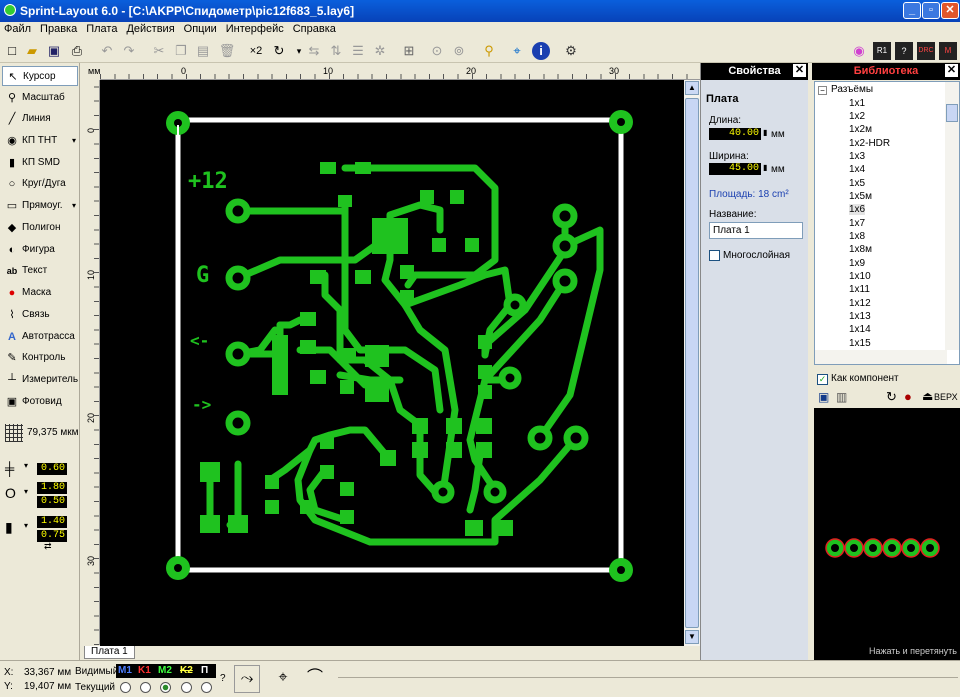 Image resolution: width=960 pixels, height=697 pixels. I want to click on info-icon: i, so click(541, 51).